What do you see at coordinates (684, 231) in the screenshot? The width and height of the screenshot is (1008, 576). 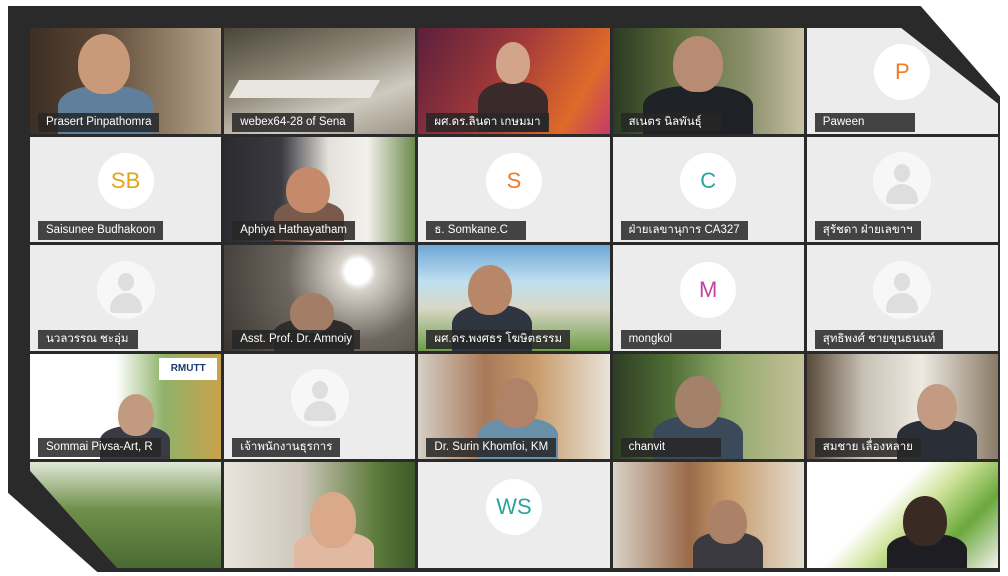 I see `participant-name: ฝ่ายเลขานุการ CA327` at bounding box center [684, 231].